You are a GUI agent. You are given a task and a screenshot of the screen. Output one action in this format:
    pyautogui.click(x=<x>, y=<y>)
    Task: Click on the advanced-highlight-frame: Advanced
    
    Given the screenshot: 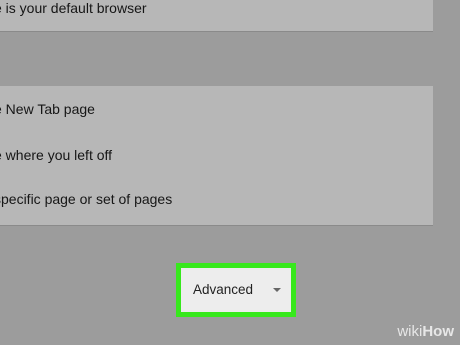 What is the action you would take?
    pyautogui.click(x=236, y=290)
    